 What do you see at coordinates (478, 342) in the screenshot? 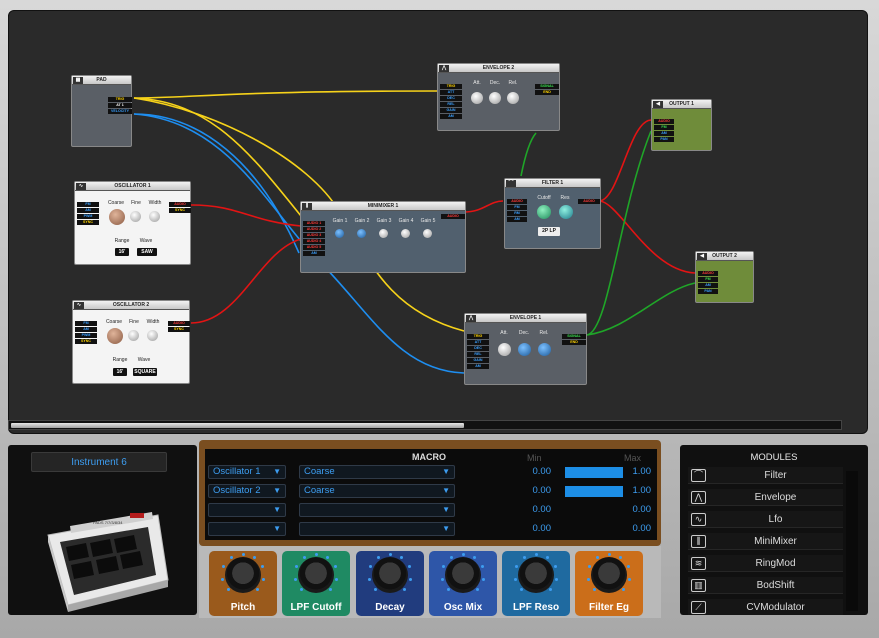
I see `env1-in-att: ATT` at bounding box center [478, 342].